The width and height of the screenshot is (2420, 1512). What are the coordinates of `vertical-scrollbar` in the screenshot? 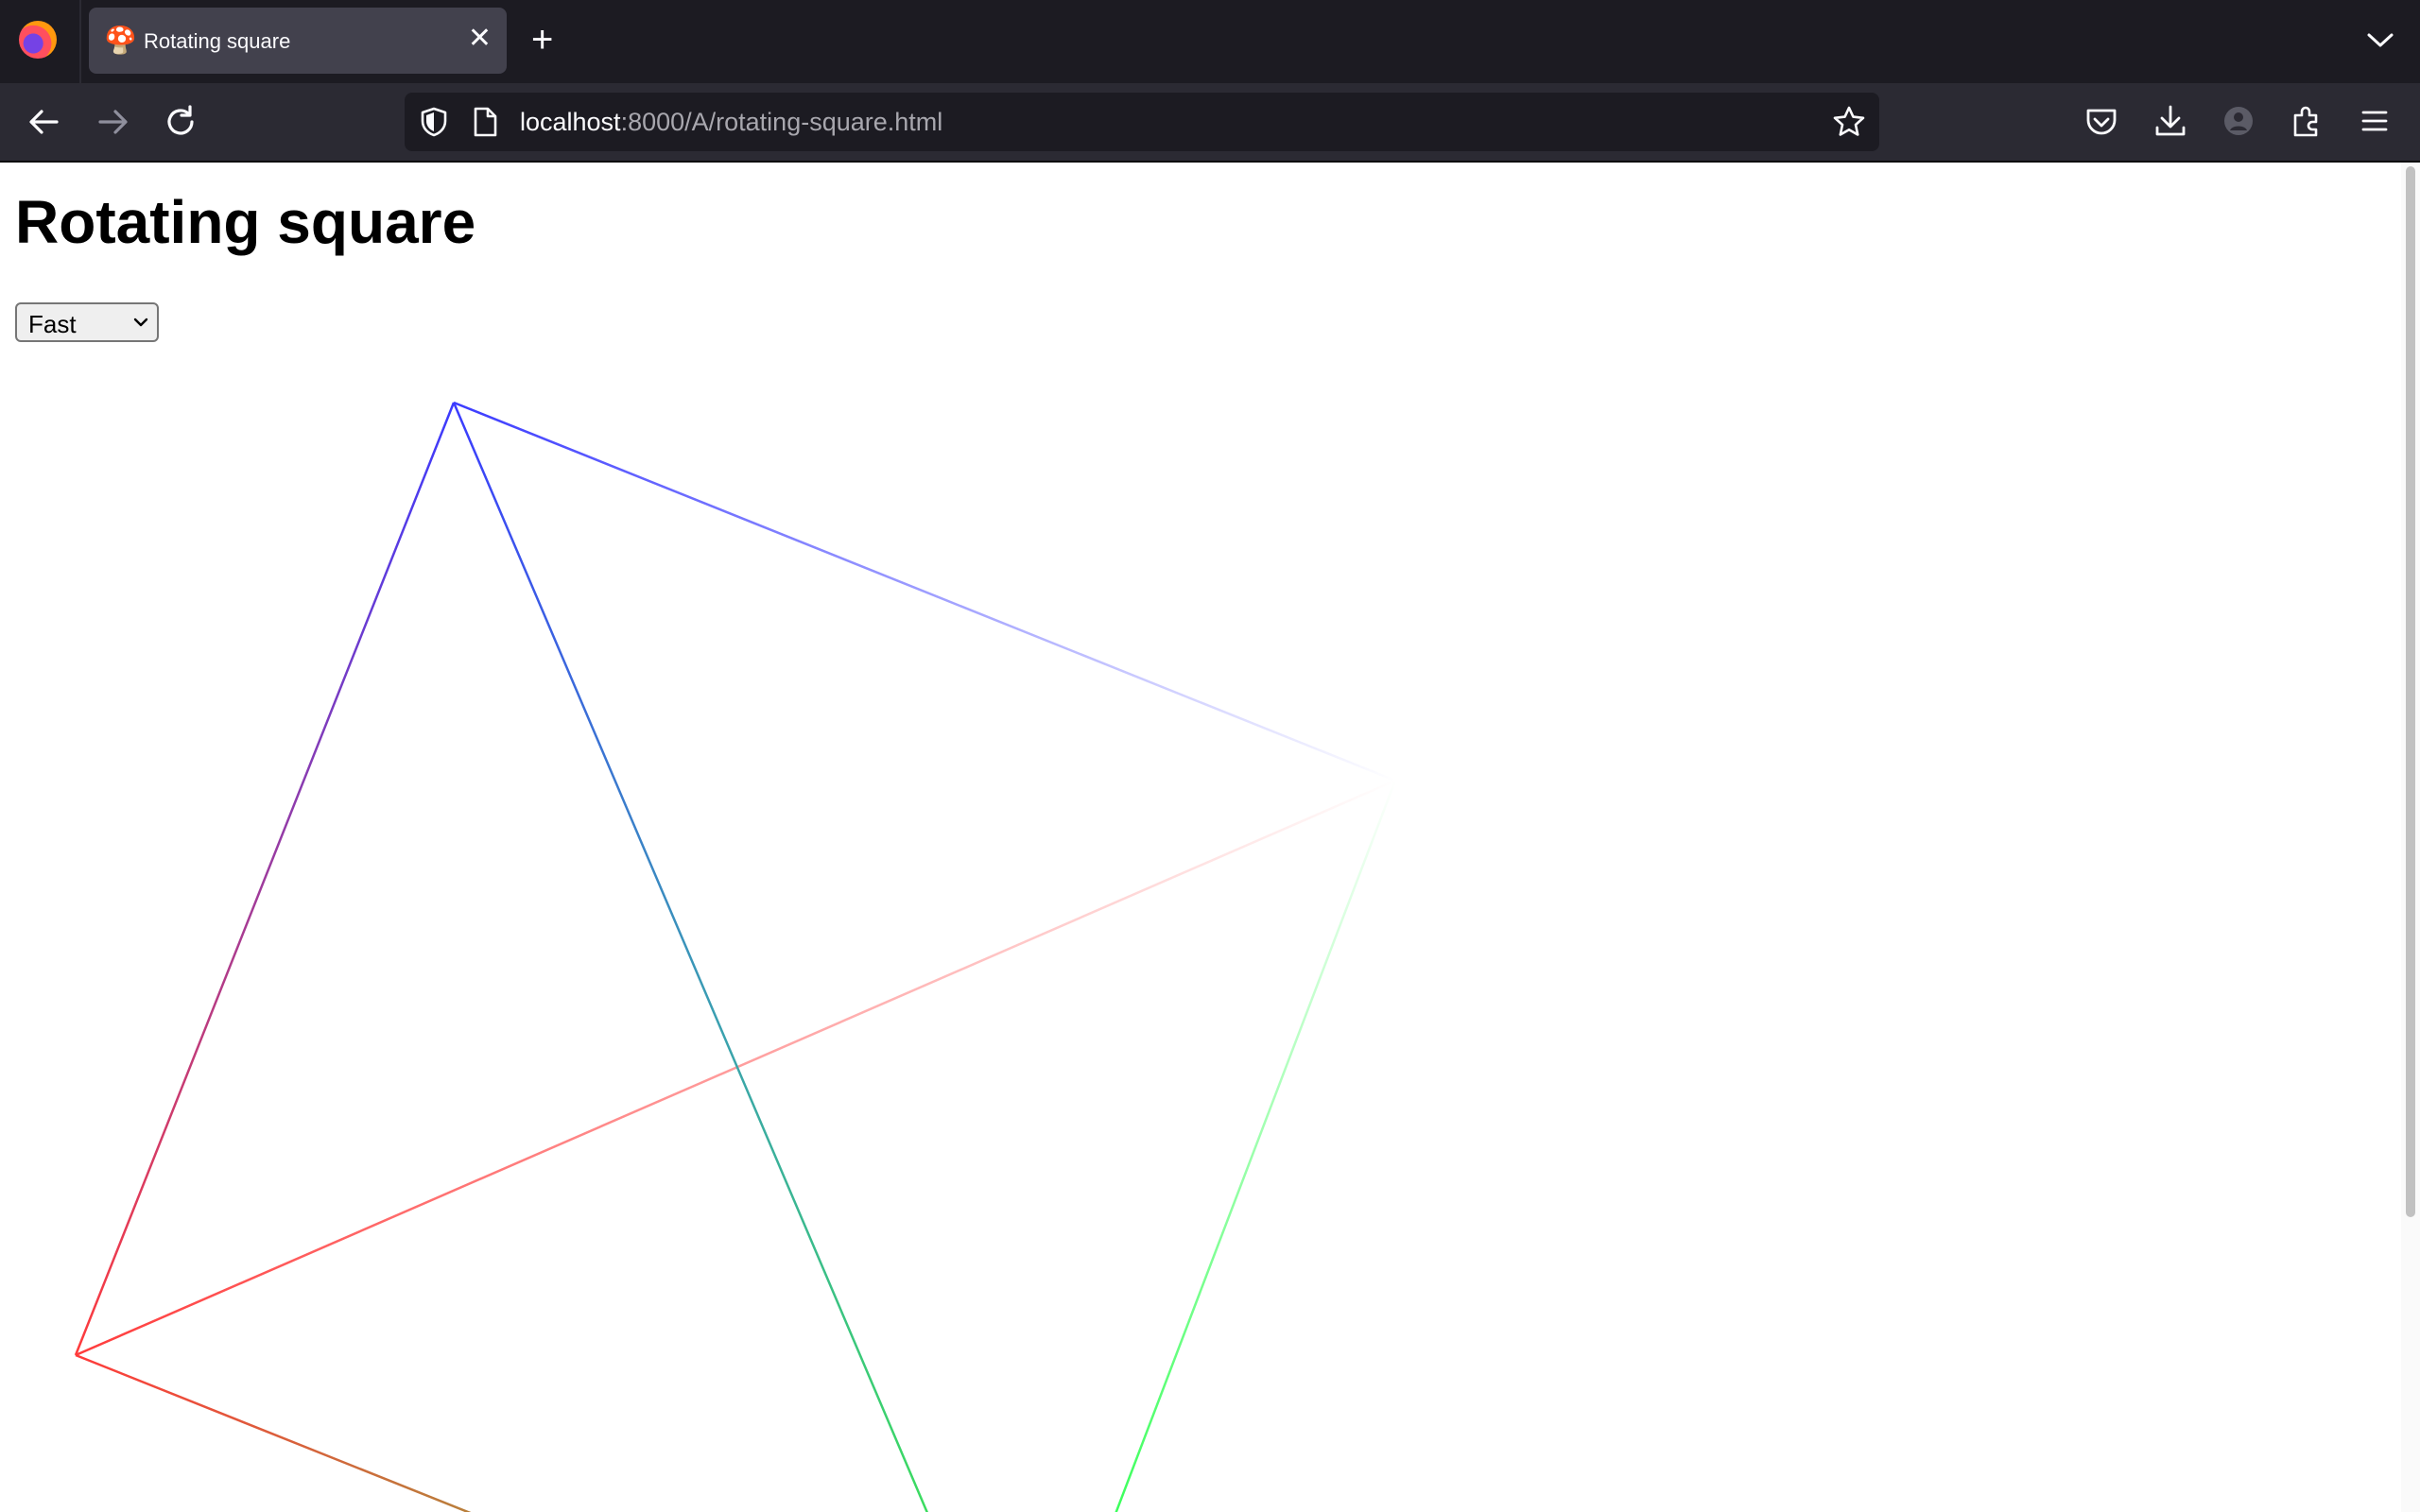 It's located at (2410, 837).